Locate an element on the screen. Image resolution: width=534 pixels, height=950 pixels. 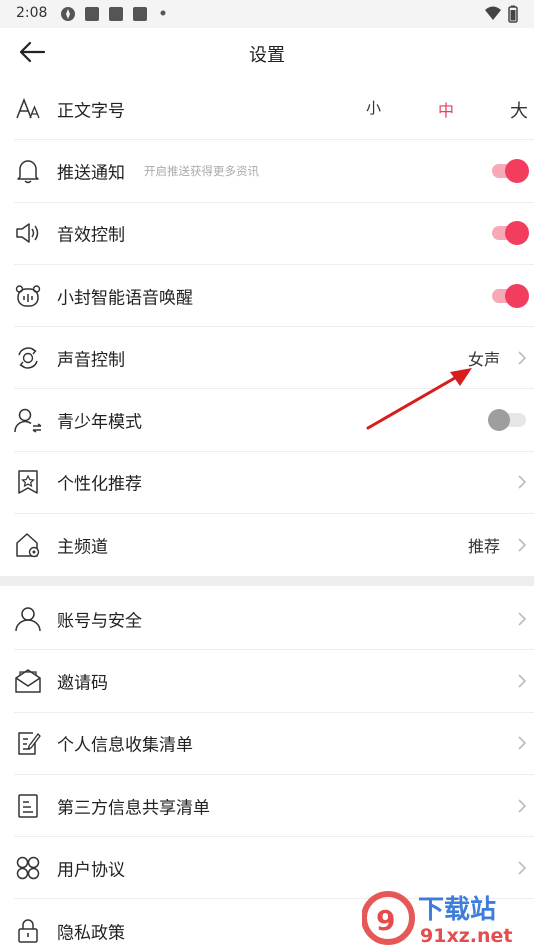
push-notification-toggle is located at coordinates (510, 170).